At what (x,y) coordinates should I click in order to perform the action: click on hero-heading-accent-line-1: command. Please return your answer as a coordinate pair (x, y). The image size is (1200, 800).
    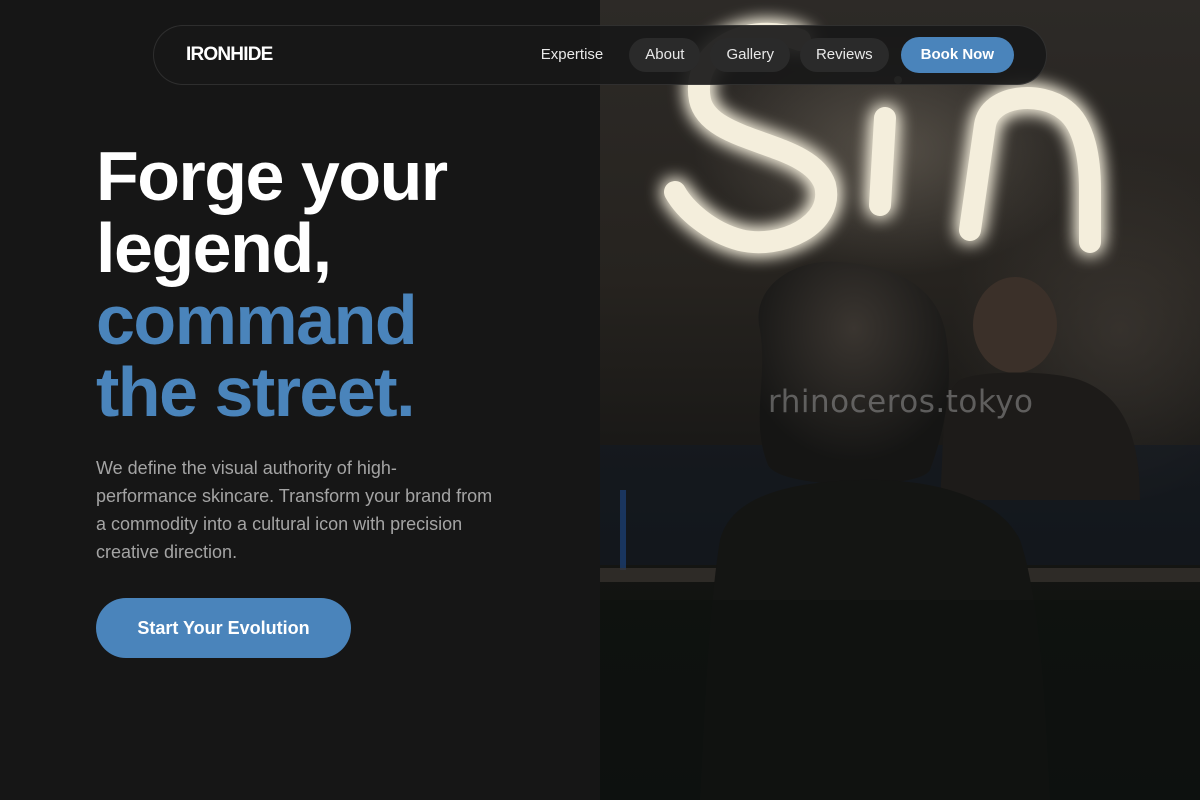
    Looking at the image, I should click on (257, 320).